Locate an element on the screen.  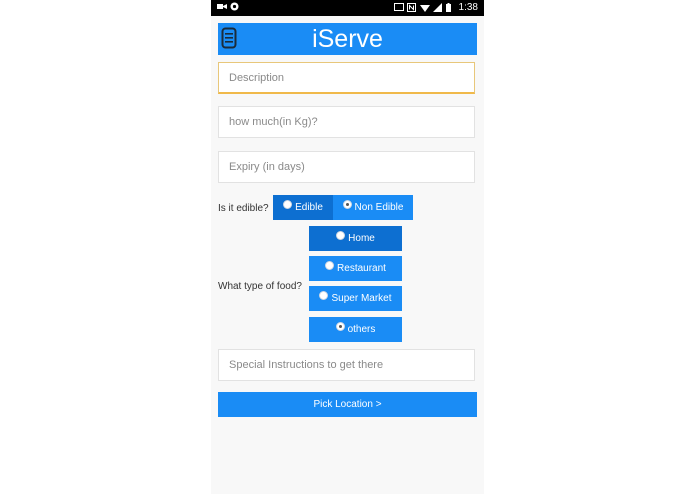
food-type-home-option: Home is located at coordinates (355, 238).